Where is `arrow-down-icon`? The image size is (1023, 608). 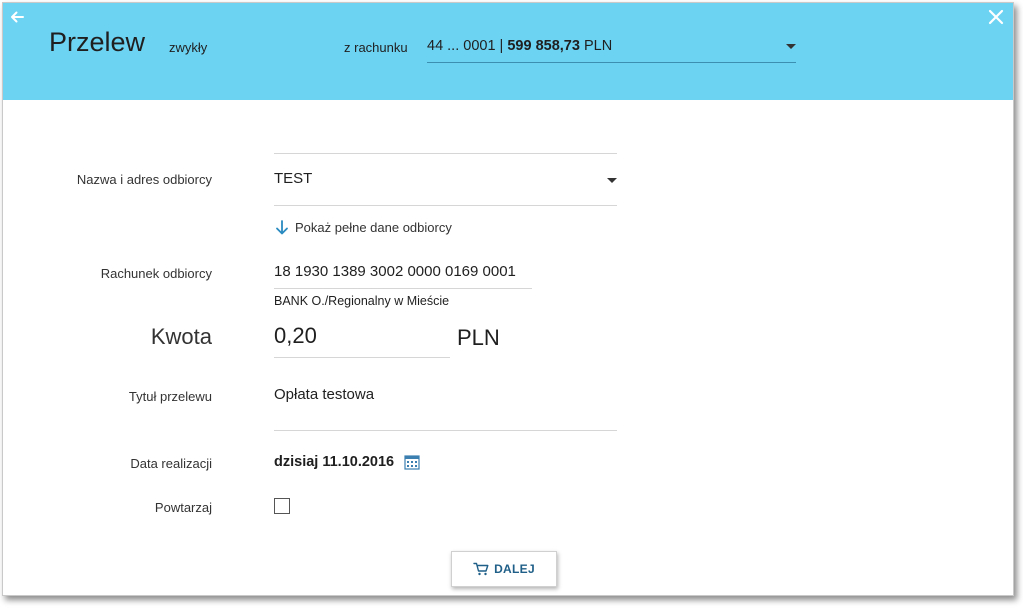
arrow-down-icon is located at coordinates (282, 227).